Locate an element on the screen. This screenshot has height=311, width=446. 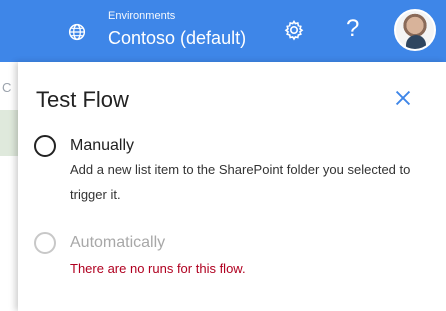
radio-manually is located at coordinates (45, 146).